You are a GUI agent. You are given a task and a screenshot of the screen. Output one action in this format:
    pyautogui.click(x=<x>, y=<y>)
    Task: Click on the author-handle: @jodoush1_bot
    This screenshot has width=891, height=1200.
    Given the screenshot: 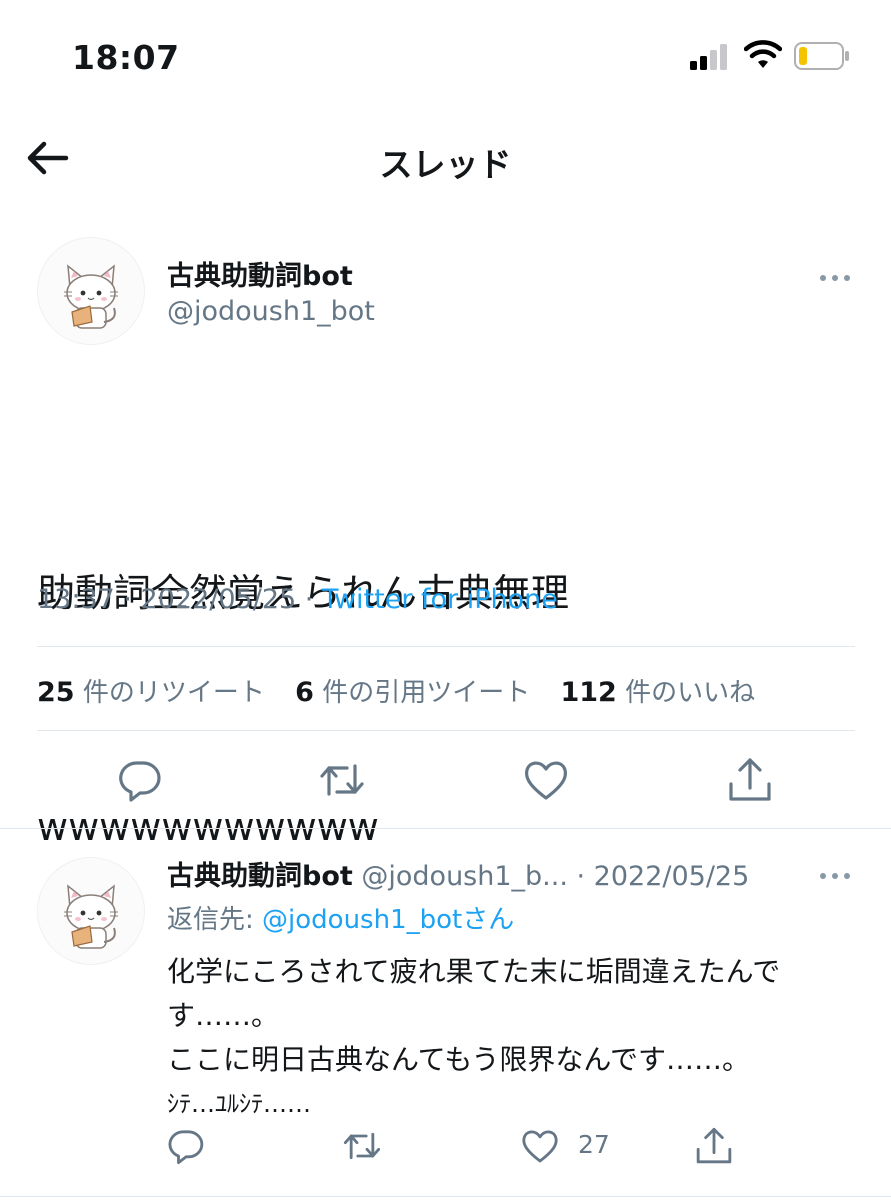 What is the action you would take?
    pyautogui.click(x=271, y=311)
    